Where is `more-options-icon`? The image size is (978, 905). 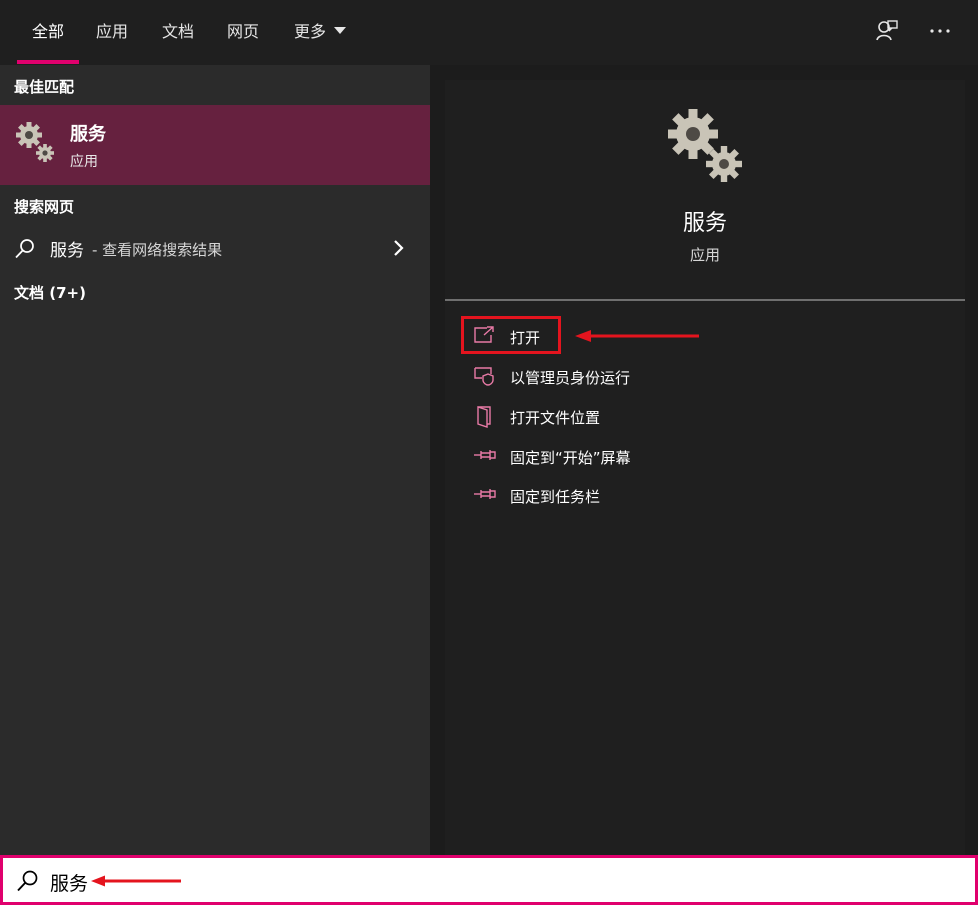
more-options-icon is located at coordinates (940, 31).